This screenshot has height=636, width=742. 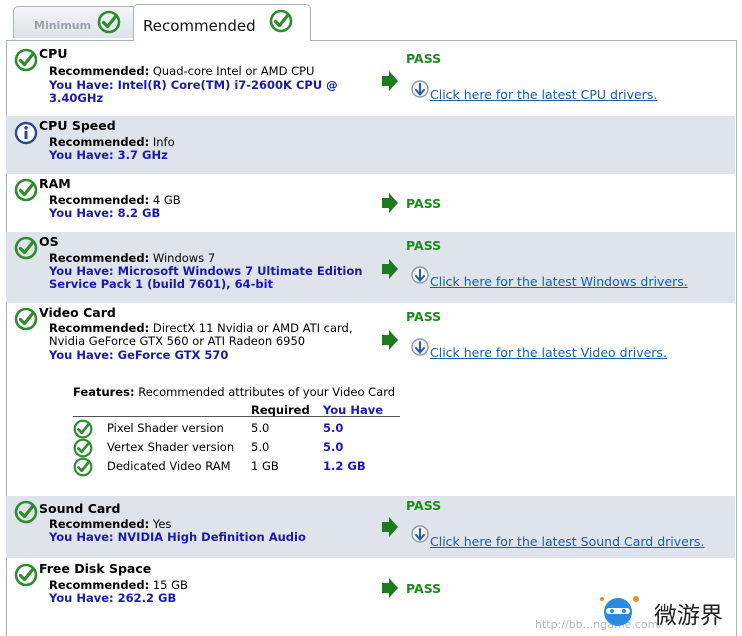 What do you see at coordinates (374, 22) in the screenshot?
I see `tab-bar: Minimum Recommended` at bounding box center [374, 22].